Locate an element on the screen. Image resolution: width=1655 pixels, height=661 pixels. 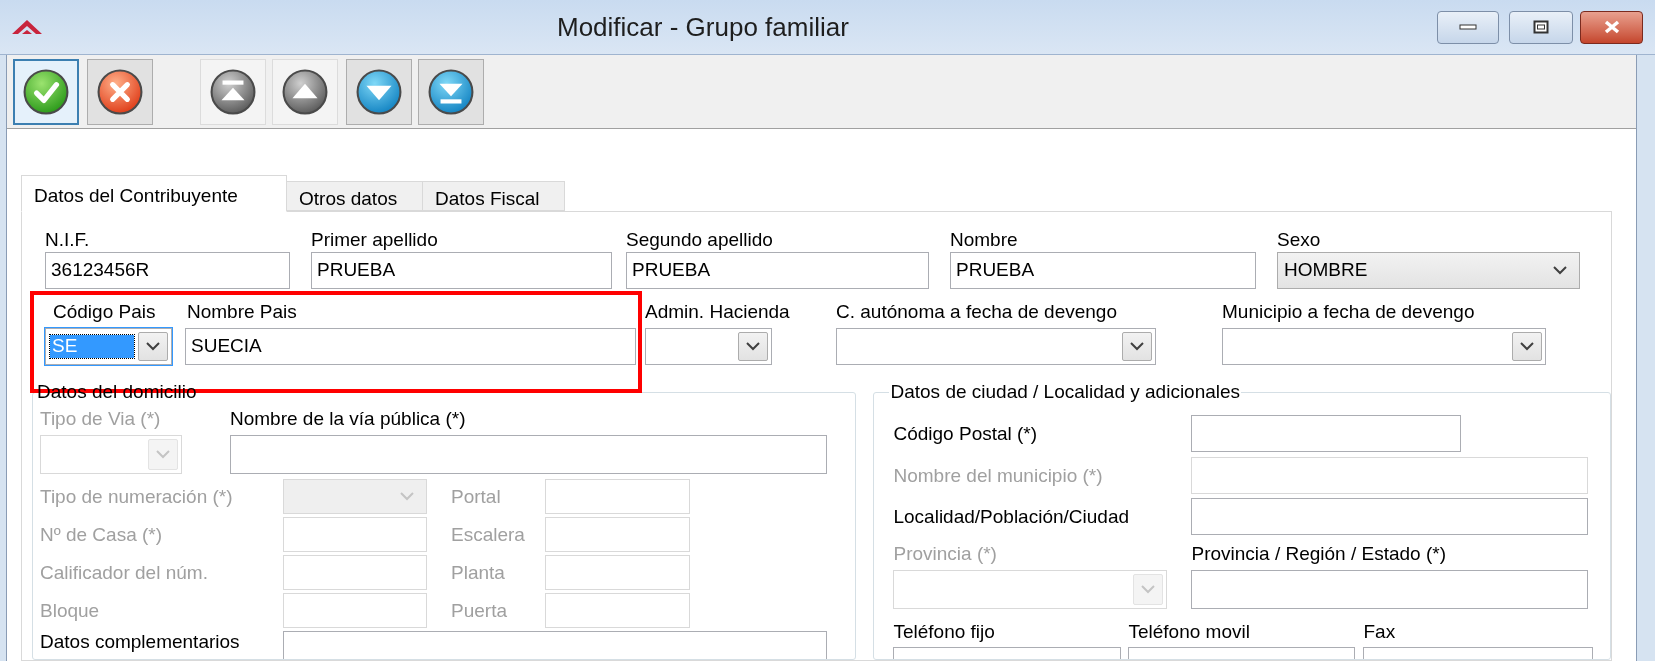
maximize-button is located at coordinates (1541, 27).